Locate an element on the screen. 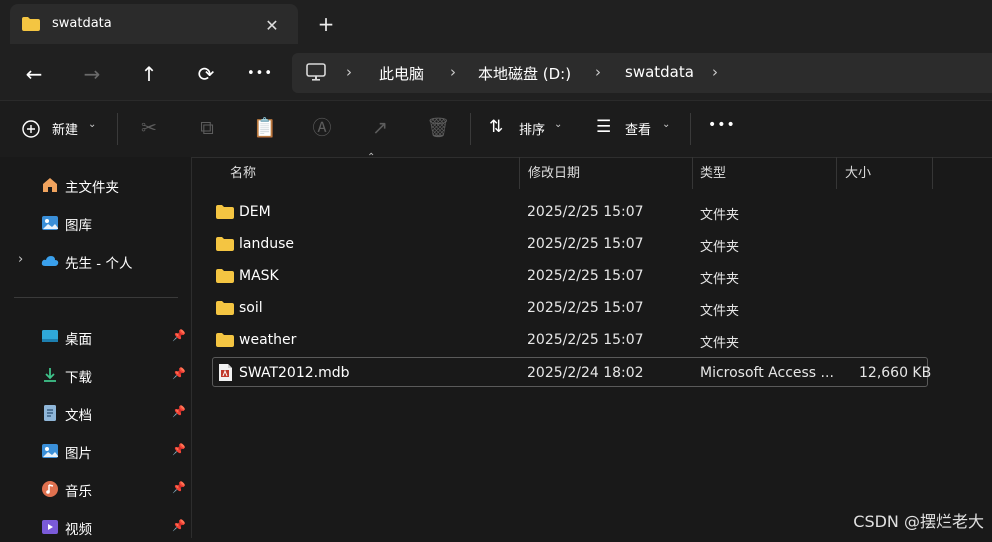 The height and width of the screenshot is (542, 992). file-row: landuse 2025/2/25 15:07 文件夹 is located at coordinates (570, 244).